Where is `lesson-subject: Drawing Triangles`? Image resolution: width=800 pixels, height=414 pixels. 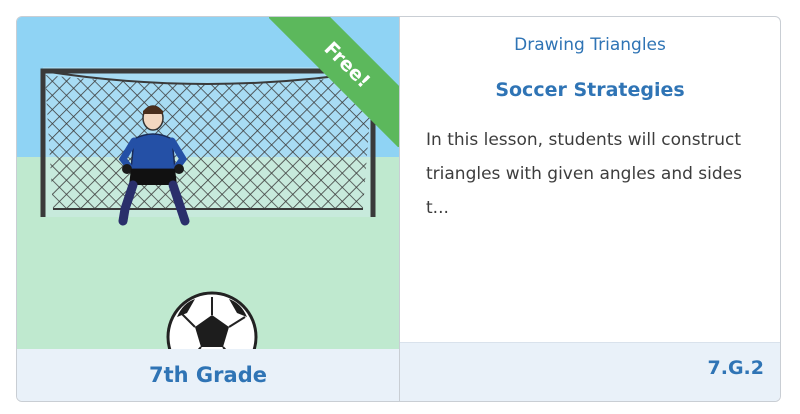
lesson-subject: Drawing Triangles is located at coordinates (590, 45).